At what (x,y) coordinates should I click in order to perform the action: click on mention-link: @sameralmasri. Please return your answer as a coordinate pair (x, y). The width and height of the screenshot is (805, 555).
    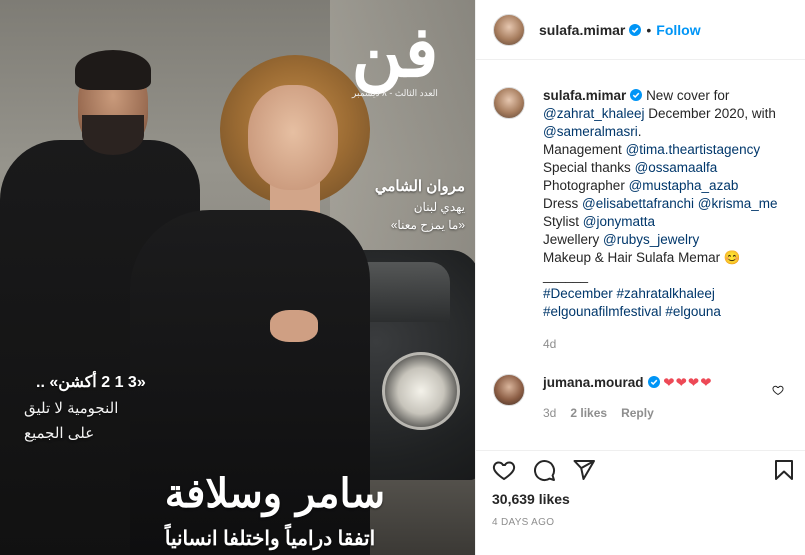
    Looking at the image, I should click on (590, 131).